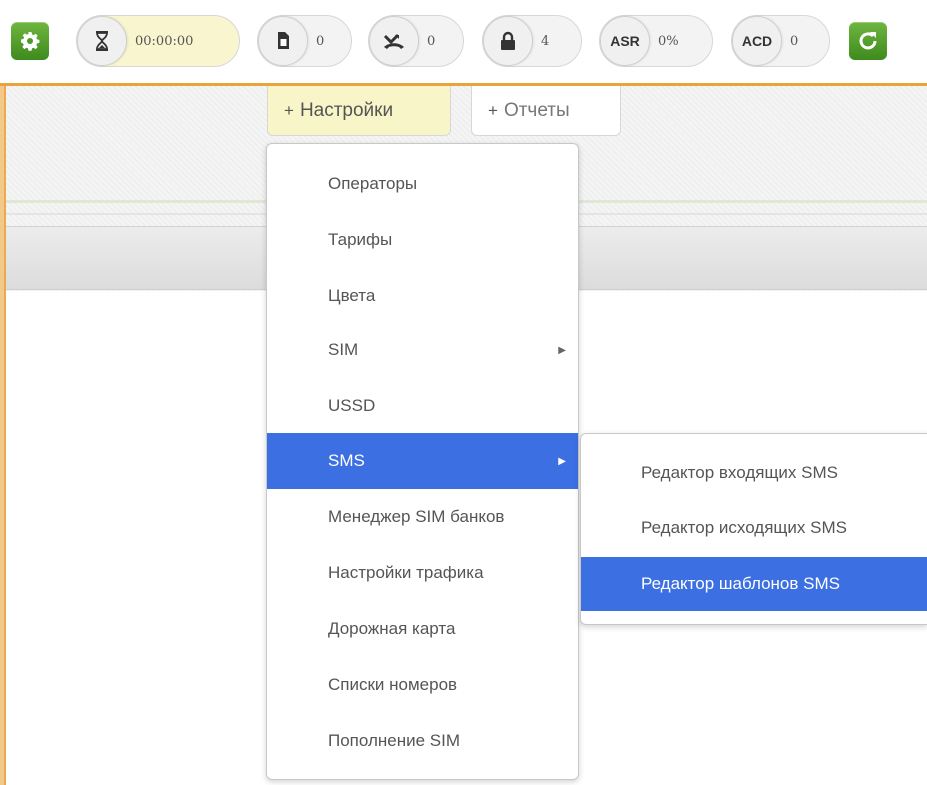 This screenshot has height=785, width=927. I want to click on hourglass-icon, so click(102, 41).